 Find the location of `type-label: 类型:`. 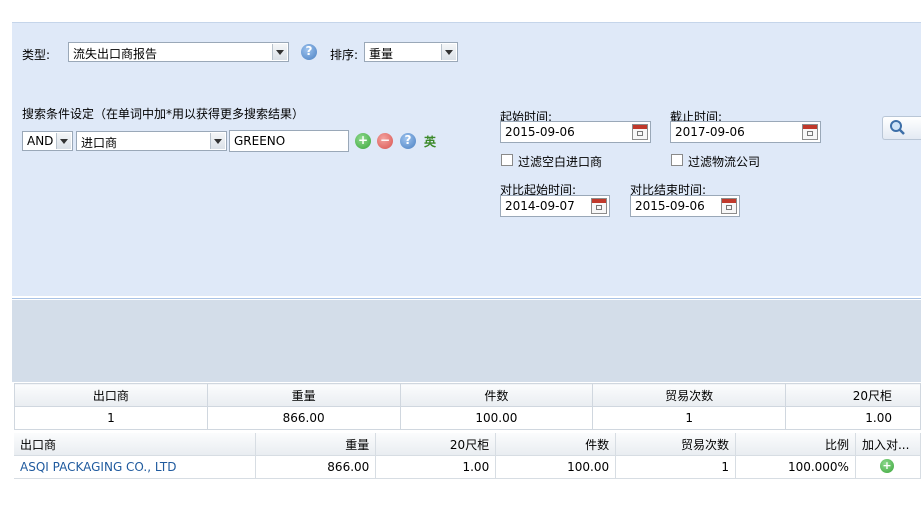

type-label: 类型: is located at coordinates (36, 55).